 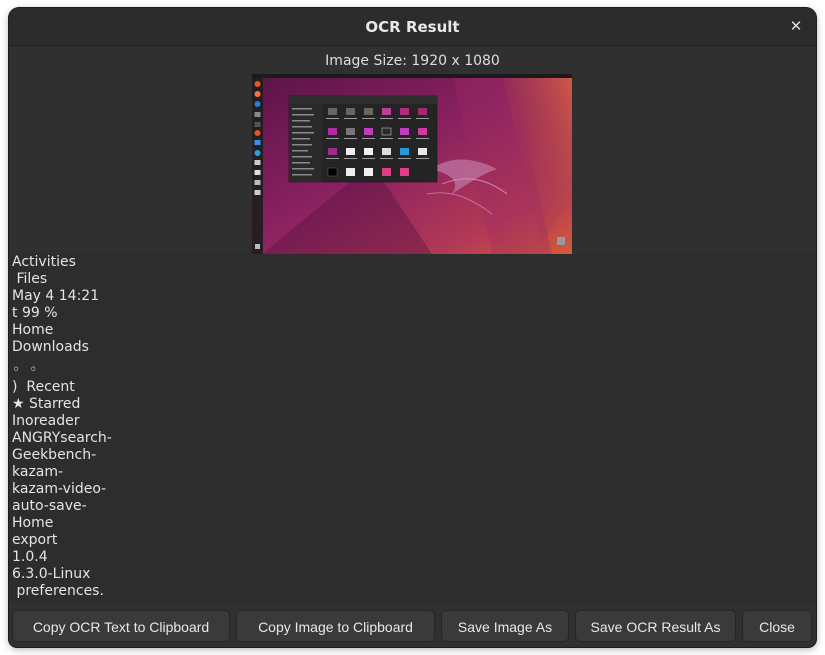 I want to click on desktop-thumbnail, so click(x=412, y=164).